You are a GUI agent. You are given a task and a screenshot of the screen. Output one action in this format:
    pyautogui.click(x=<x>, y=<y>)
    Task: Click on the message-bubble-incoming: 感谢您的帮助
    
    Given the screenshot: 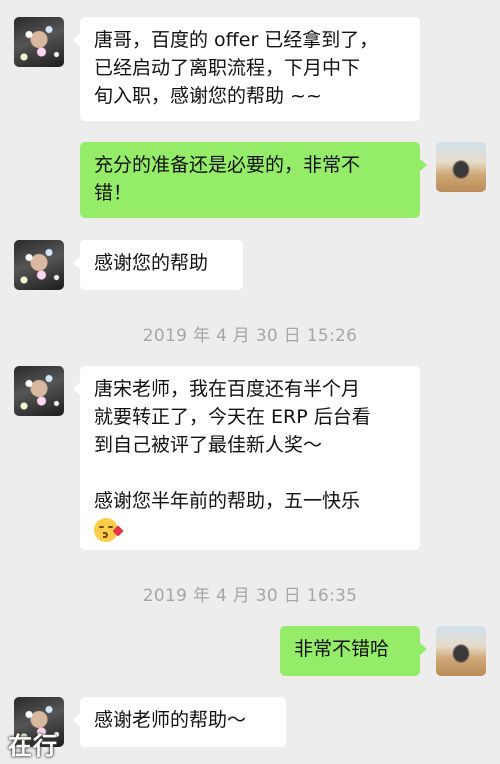 What is the action you would take?
    pyautogui.click(x=158, y=265)
    